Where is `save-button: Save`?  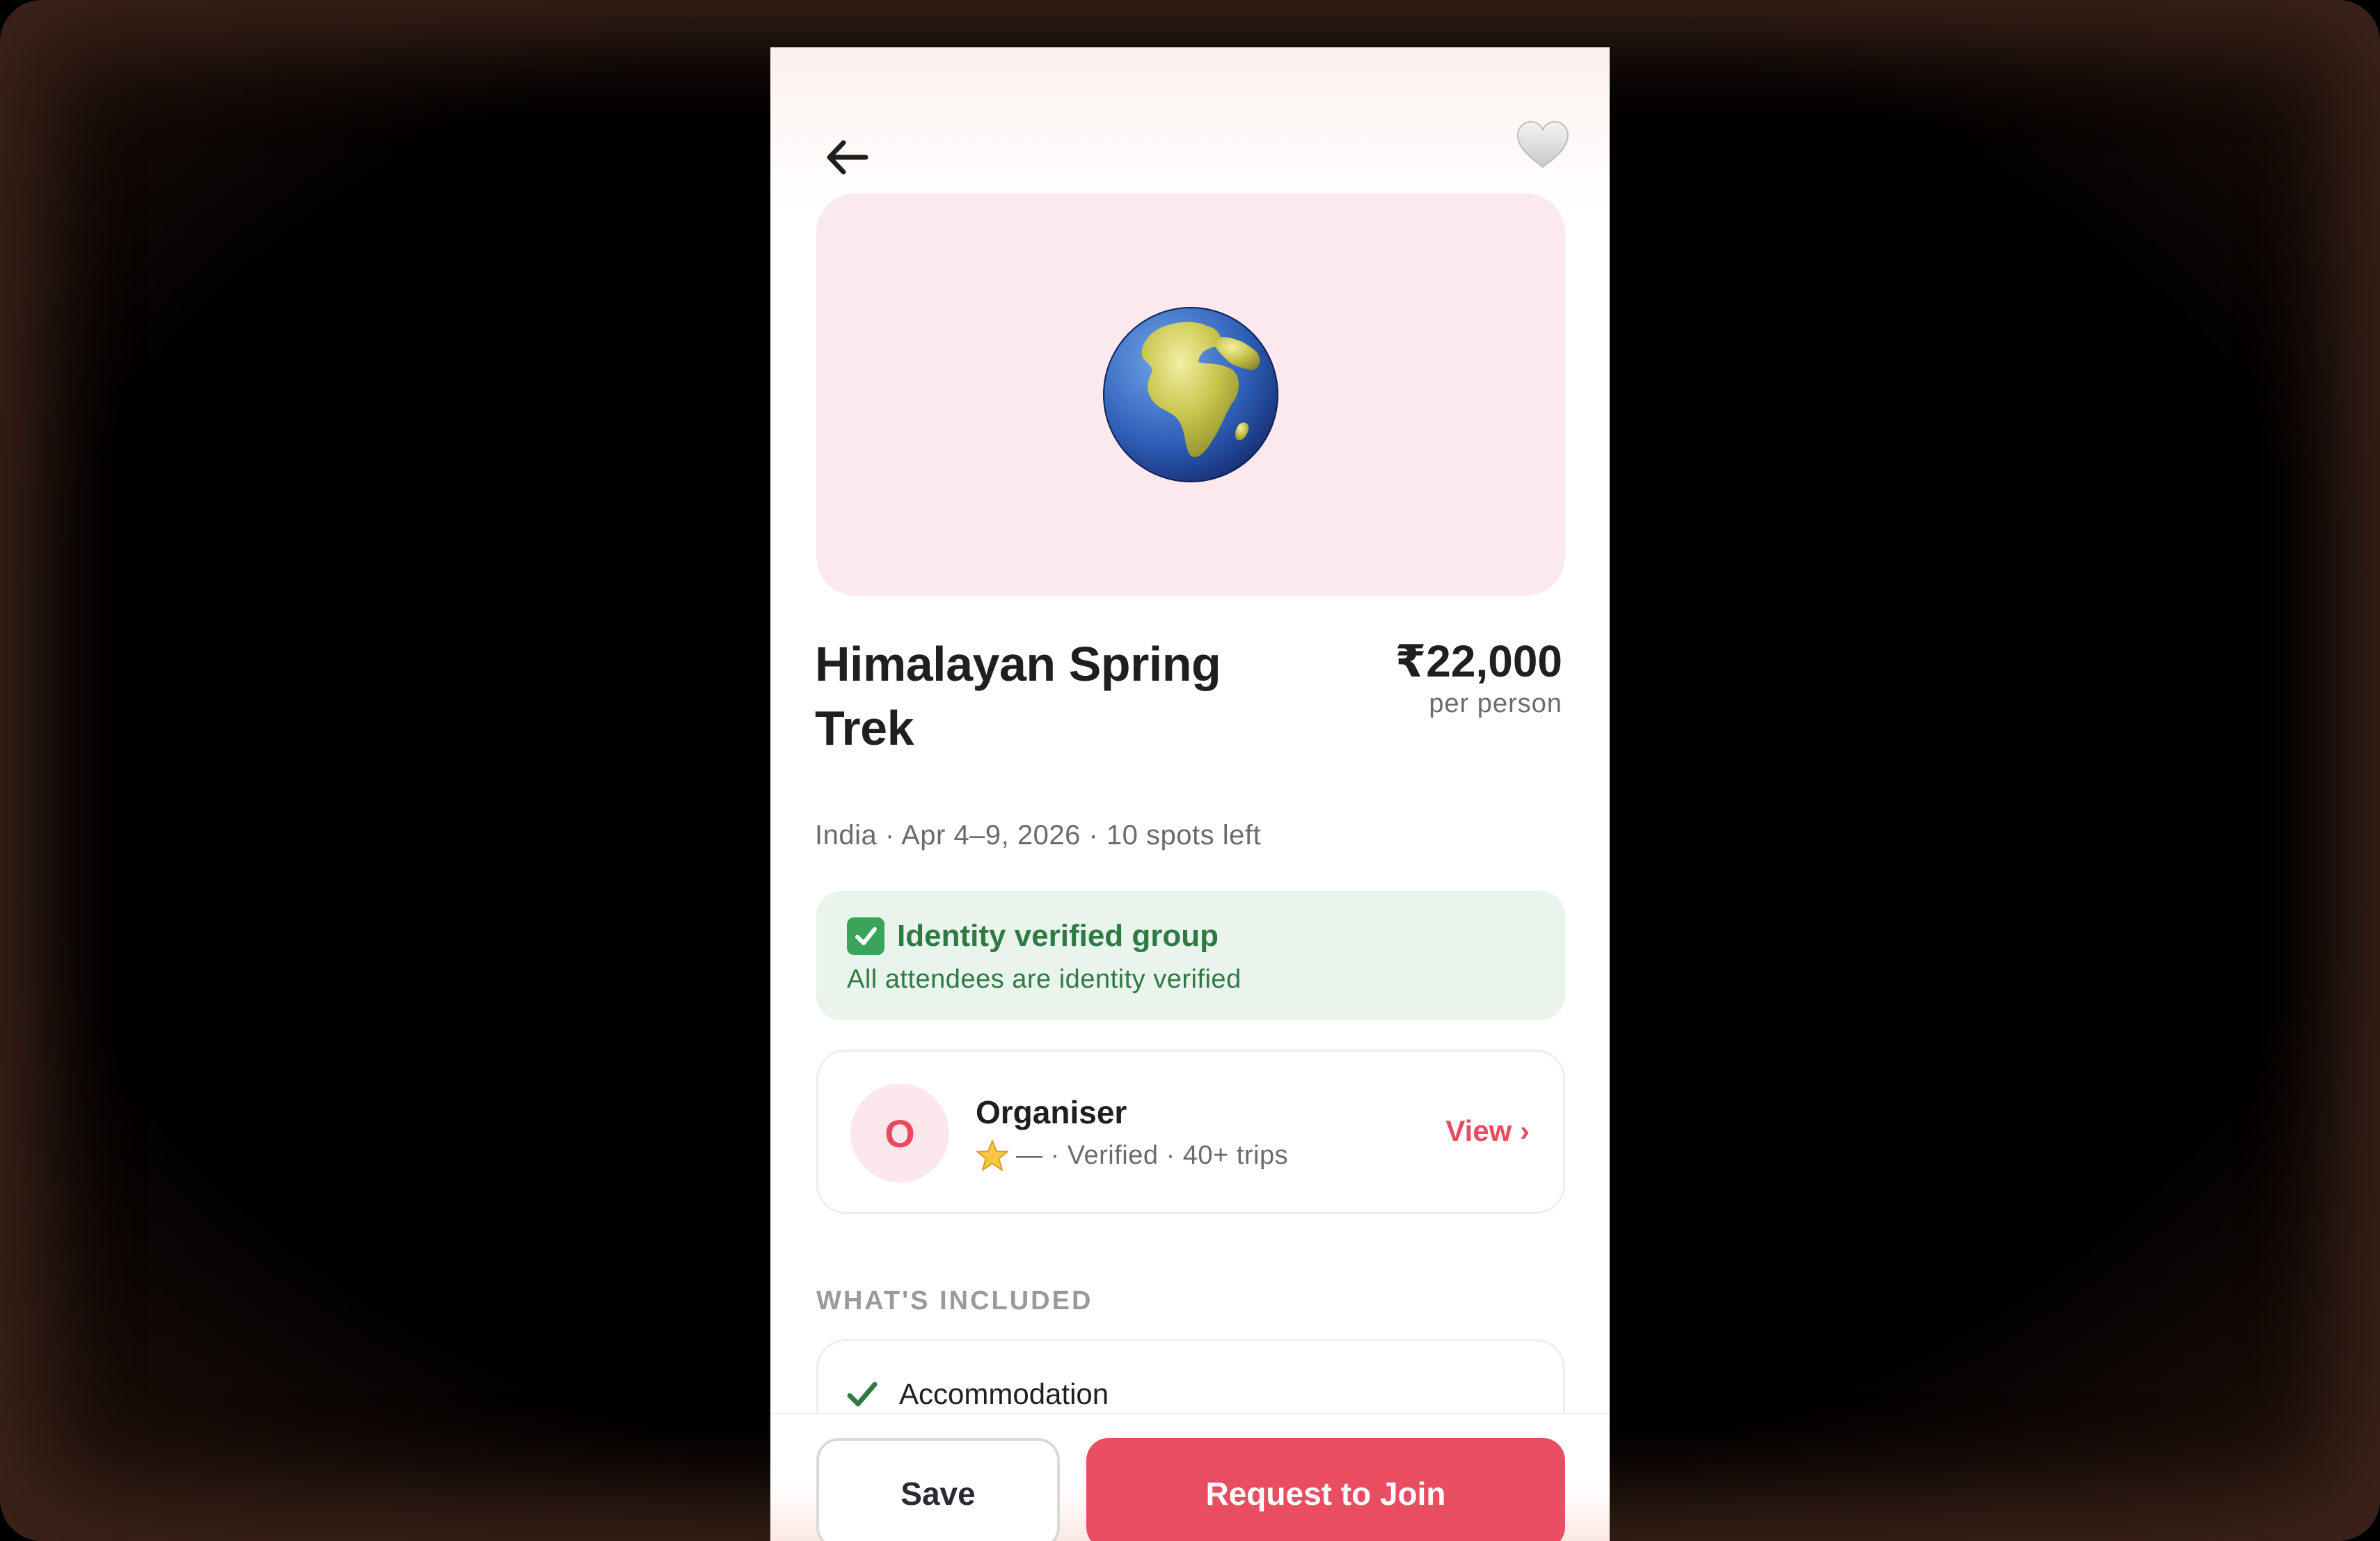 save-button: Save is located at coordinates (938, 1489).